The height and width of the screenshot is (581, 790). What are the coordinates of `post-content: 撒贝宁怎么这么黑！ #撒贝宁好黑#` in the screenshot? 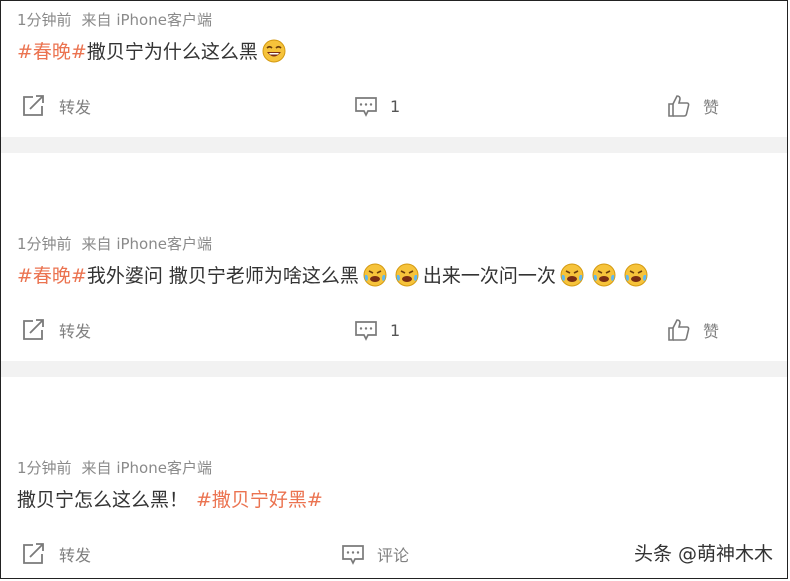 It's located at (170, 498).